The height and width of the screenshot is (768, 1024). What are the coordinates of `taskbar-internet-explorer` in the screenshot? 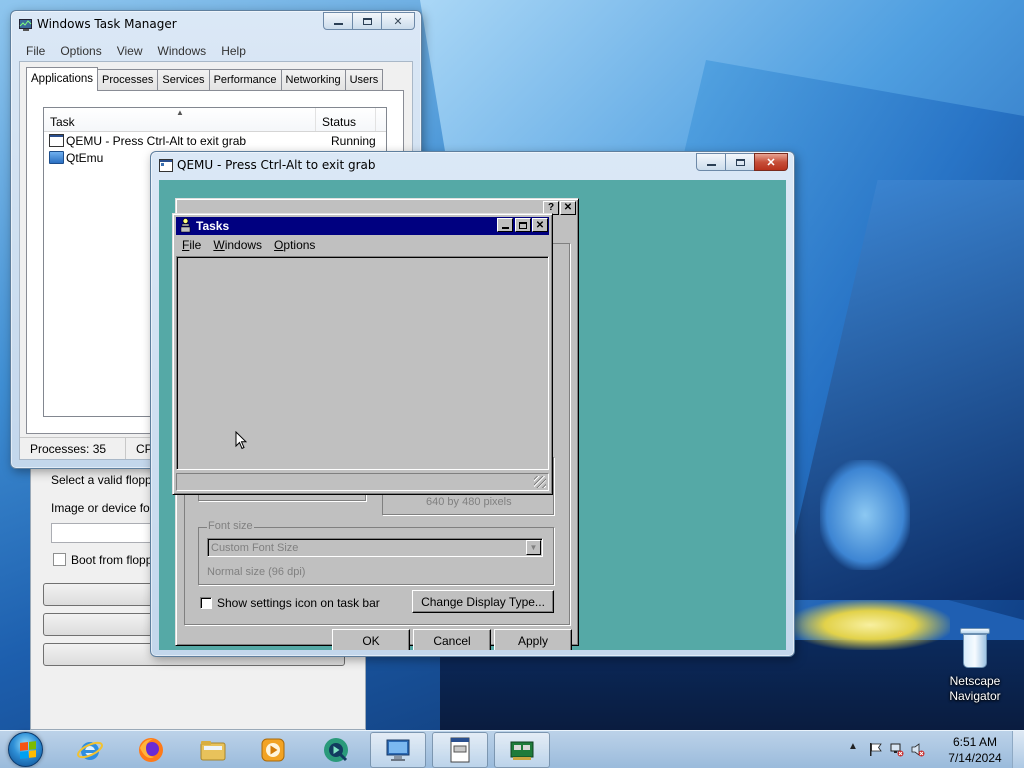 It's located at (90, 750).